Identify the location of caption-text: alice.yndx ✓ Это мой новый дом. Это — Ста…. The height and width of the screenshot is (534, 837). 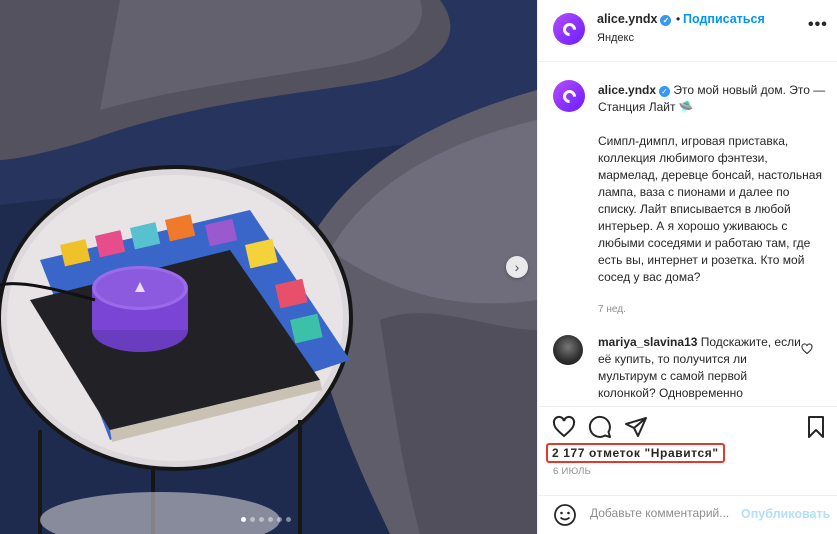
(712, 184).